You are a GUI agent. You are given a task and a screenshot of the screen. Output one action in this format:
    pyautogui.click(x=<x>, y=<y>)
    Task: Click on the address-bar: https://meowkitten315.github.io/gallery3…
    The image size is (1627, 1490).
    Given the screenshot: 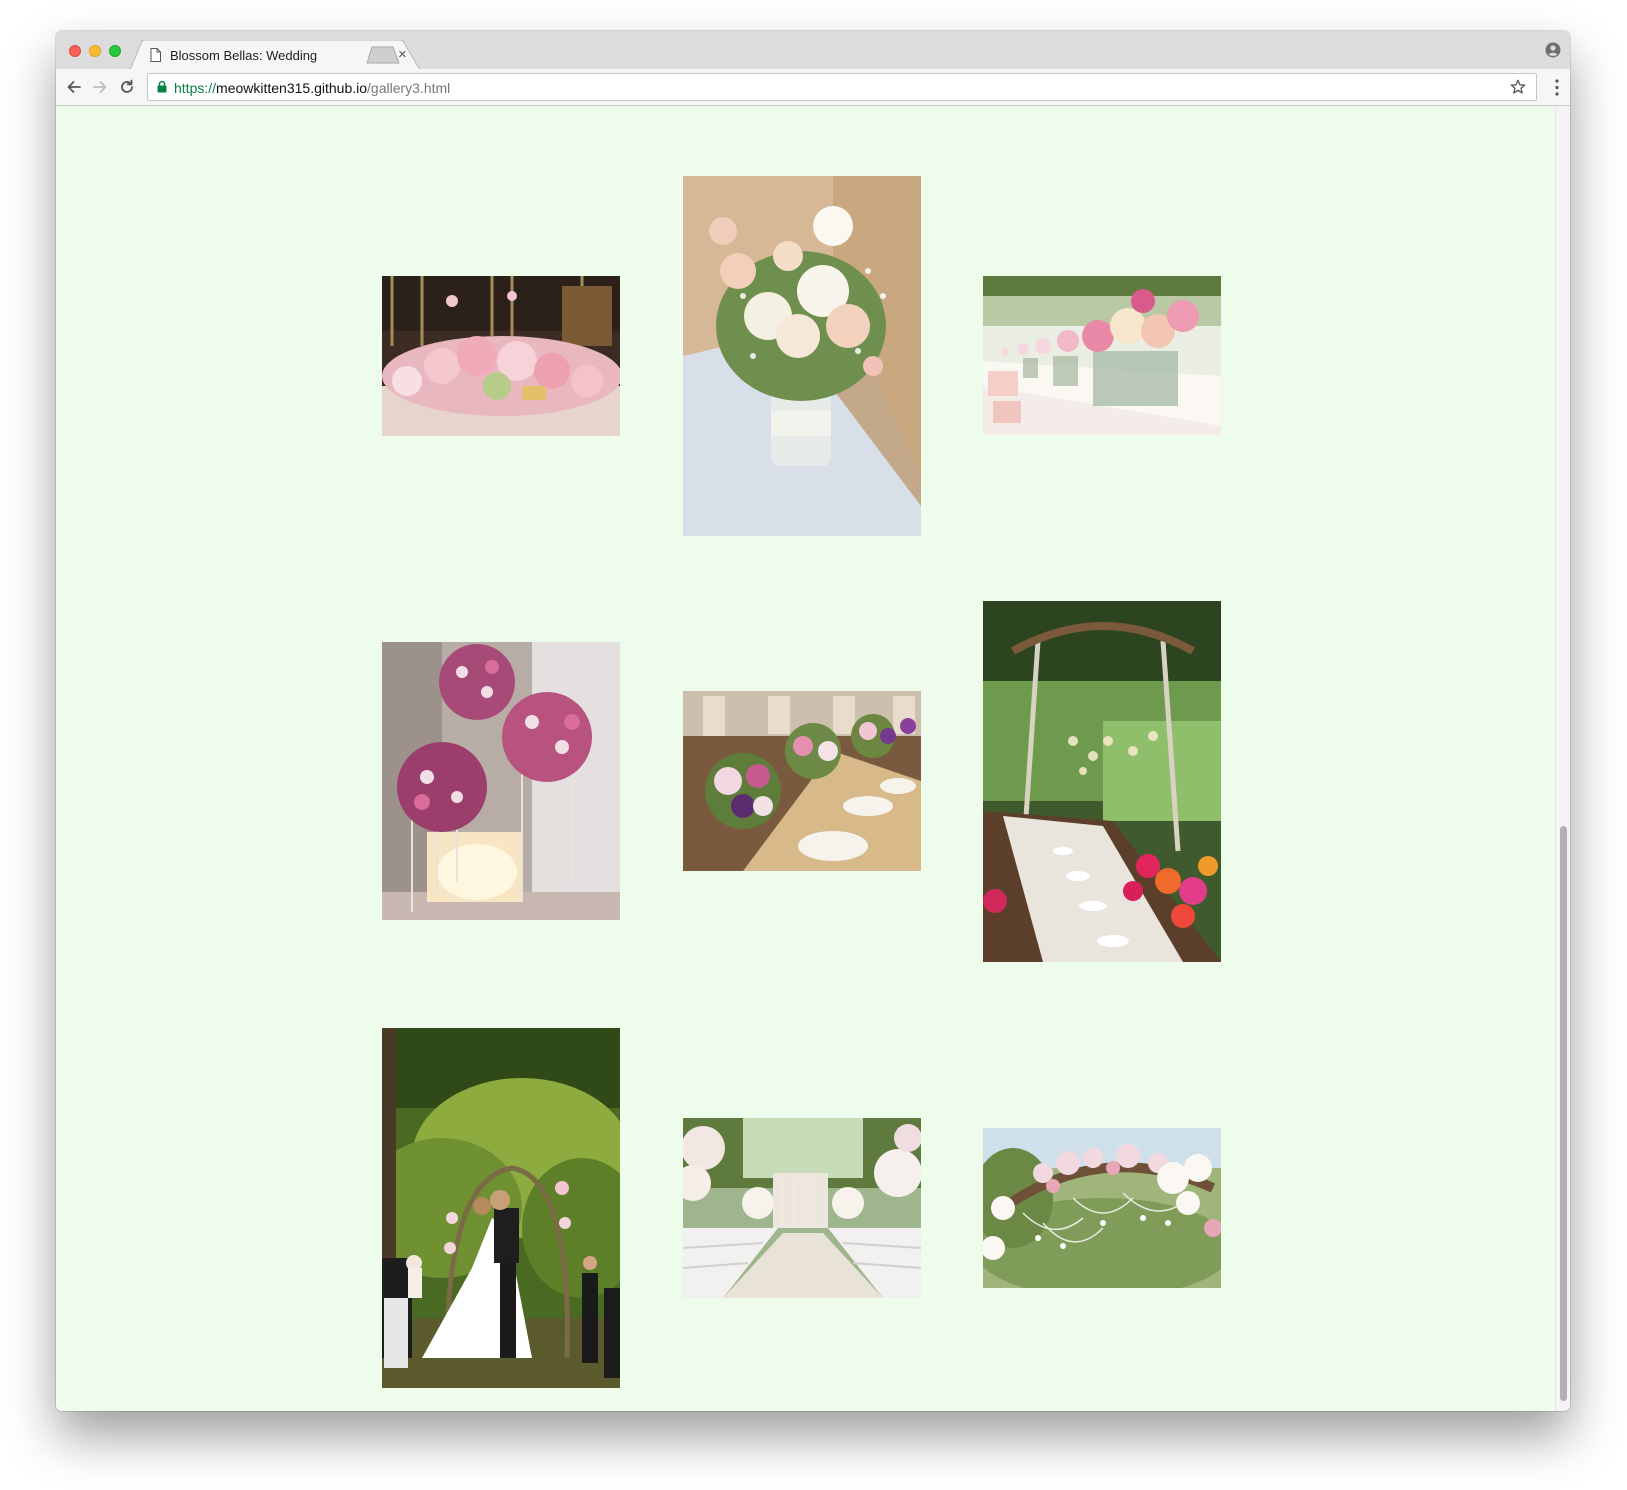 What is the action you would take?
    pyautogui.click(x=842, y=87)
    